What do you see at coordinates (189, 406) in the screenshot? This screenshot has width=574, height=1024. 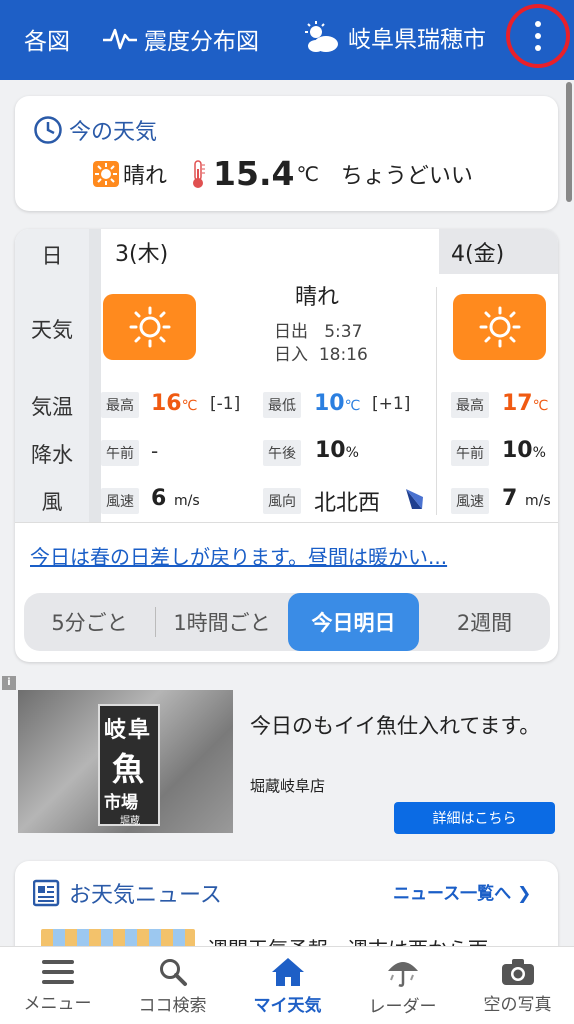 I see `day1-max-unit: ℃` at bounding box center [189, 406].